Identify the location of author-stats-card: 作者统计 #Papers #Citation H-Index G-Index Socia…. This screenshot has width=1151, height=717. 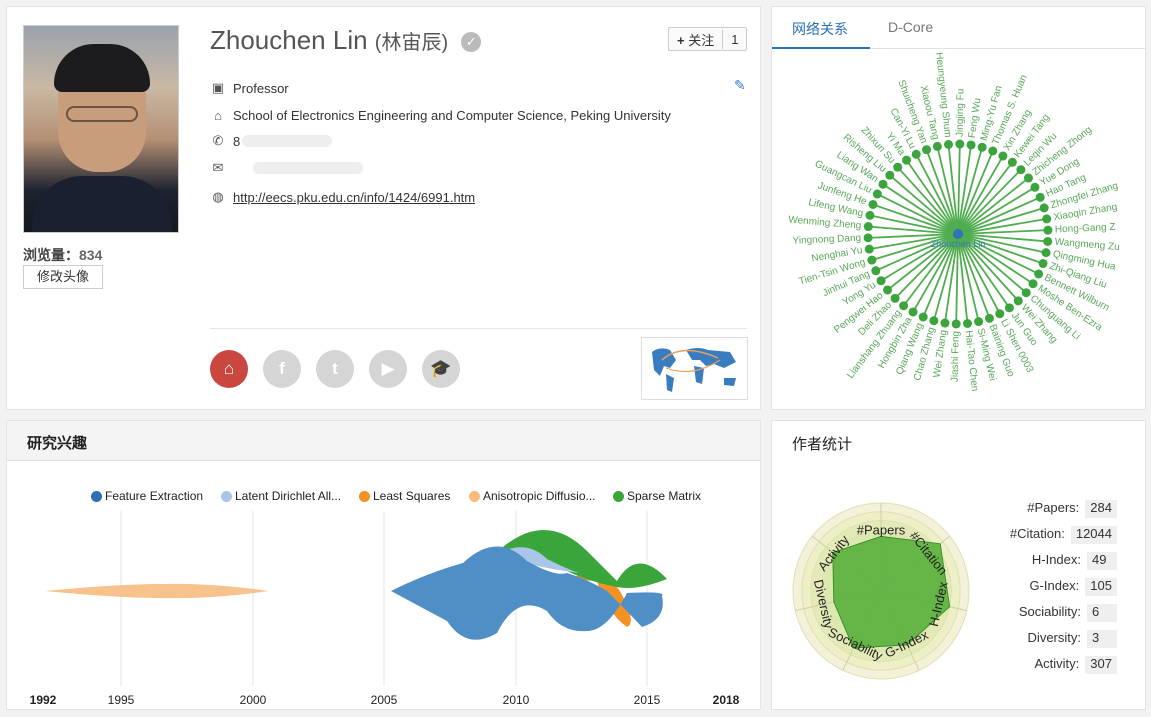
(958, 565).